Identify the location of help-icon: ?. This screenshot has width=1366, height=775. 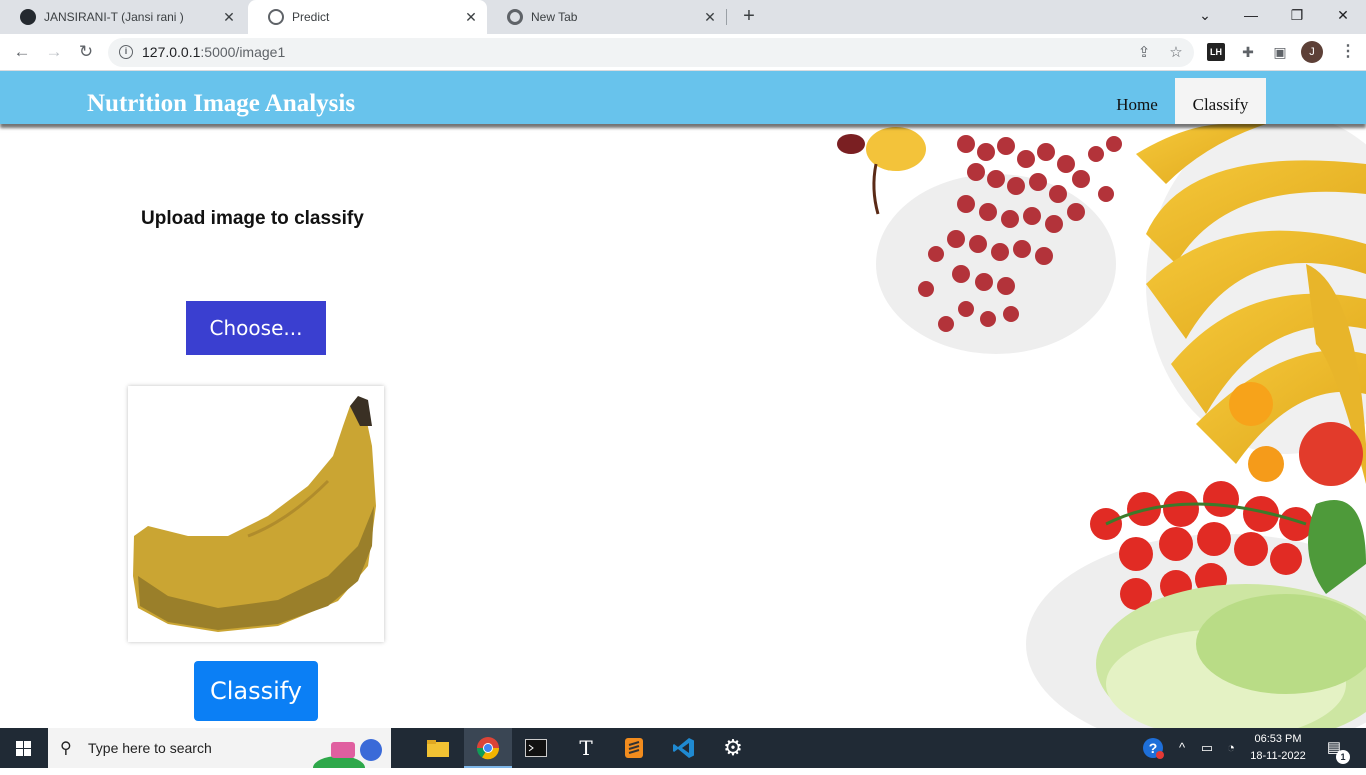
(1153, 748).